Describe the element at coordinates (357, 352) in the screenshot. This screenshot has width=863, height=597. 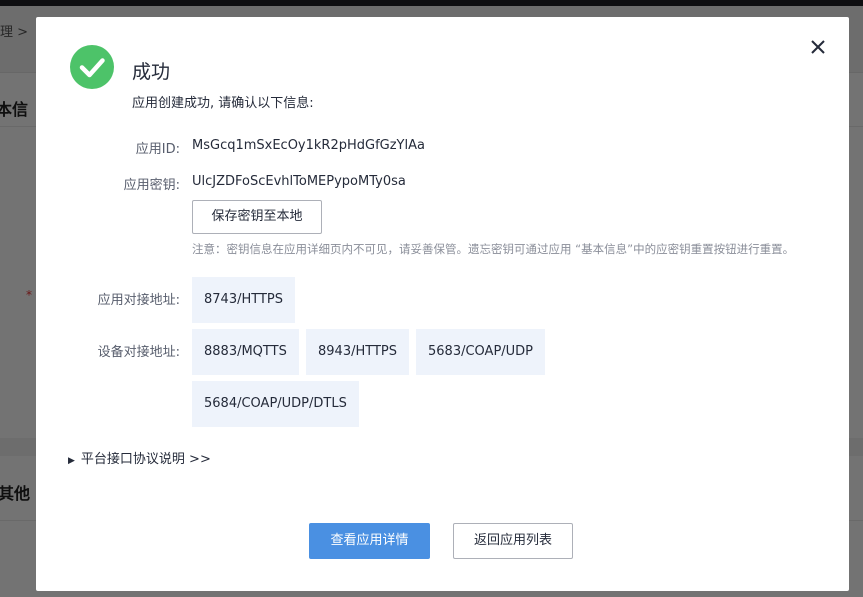
I see `device-address-tag: 8943/HTTPS` at that location.